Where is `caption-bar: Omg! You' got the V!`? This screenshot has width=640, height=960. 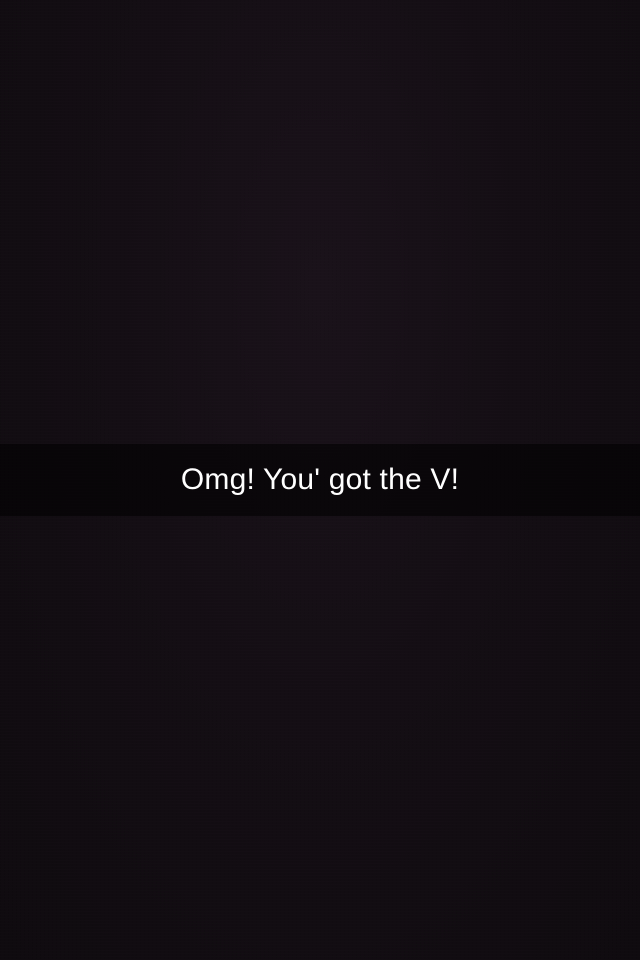
caption-bar: Omg! You' got the V! is located at coordinates (320, 480).